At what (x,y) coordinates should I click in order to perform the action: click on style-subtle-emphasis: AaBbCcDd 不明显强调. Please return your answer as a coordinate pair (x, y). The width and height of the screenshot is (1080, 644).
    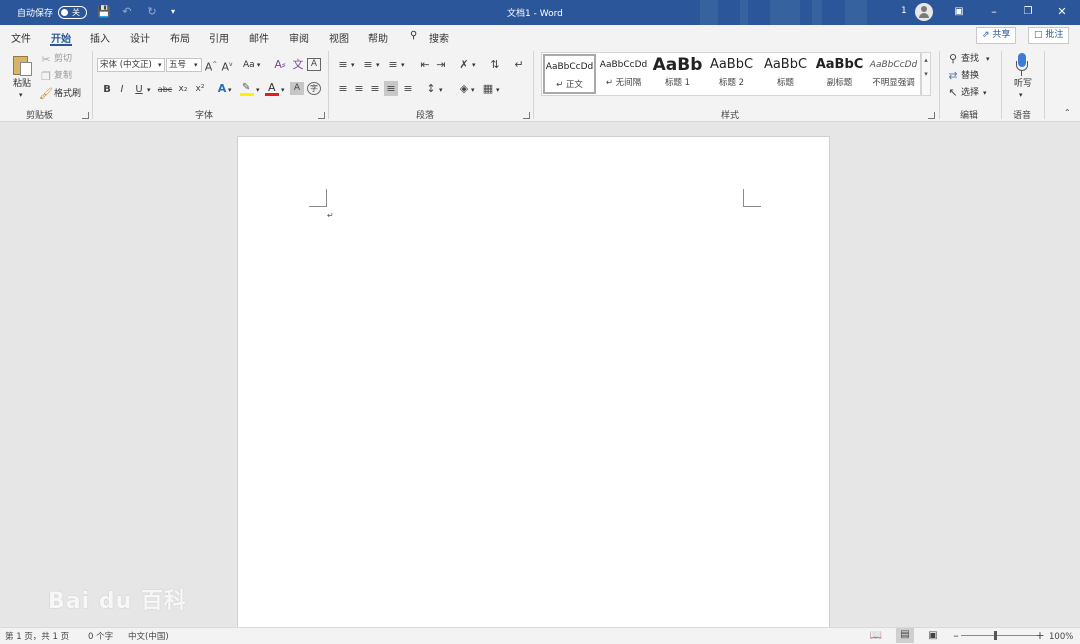
    Looking at the image, I should click on (893, 74).